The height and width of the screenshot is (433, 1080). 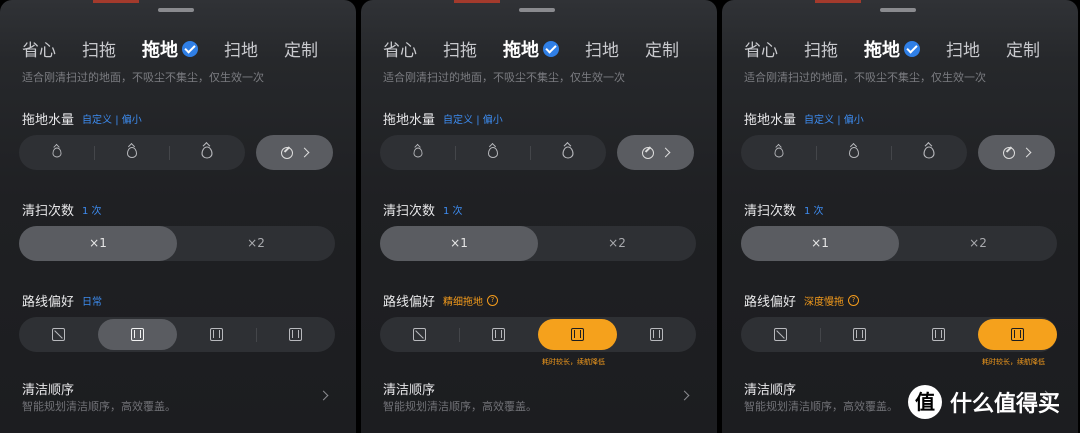 What do you see at coordinates (984, 402) in the screenshot?
I see `watermark: 值 什么值得买` at bounding box center [984, 402].